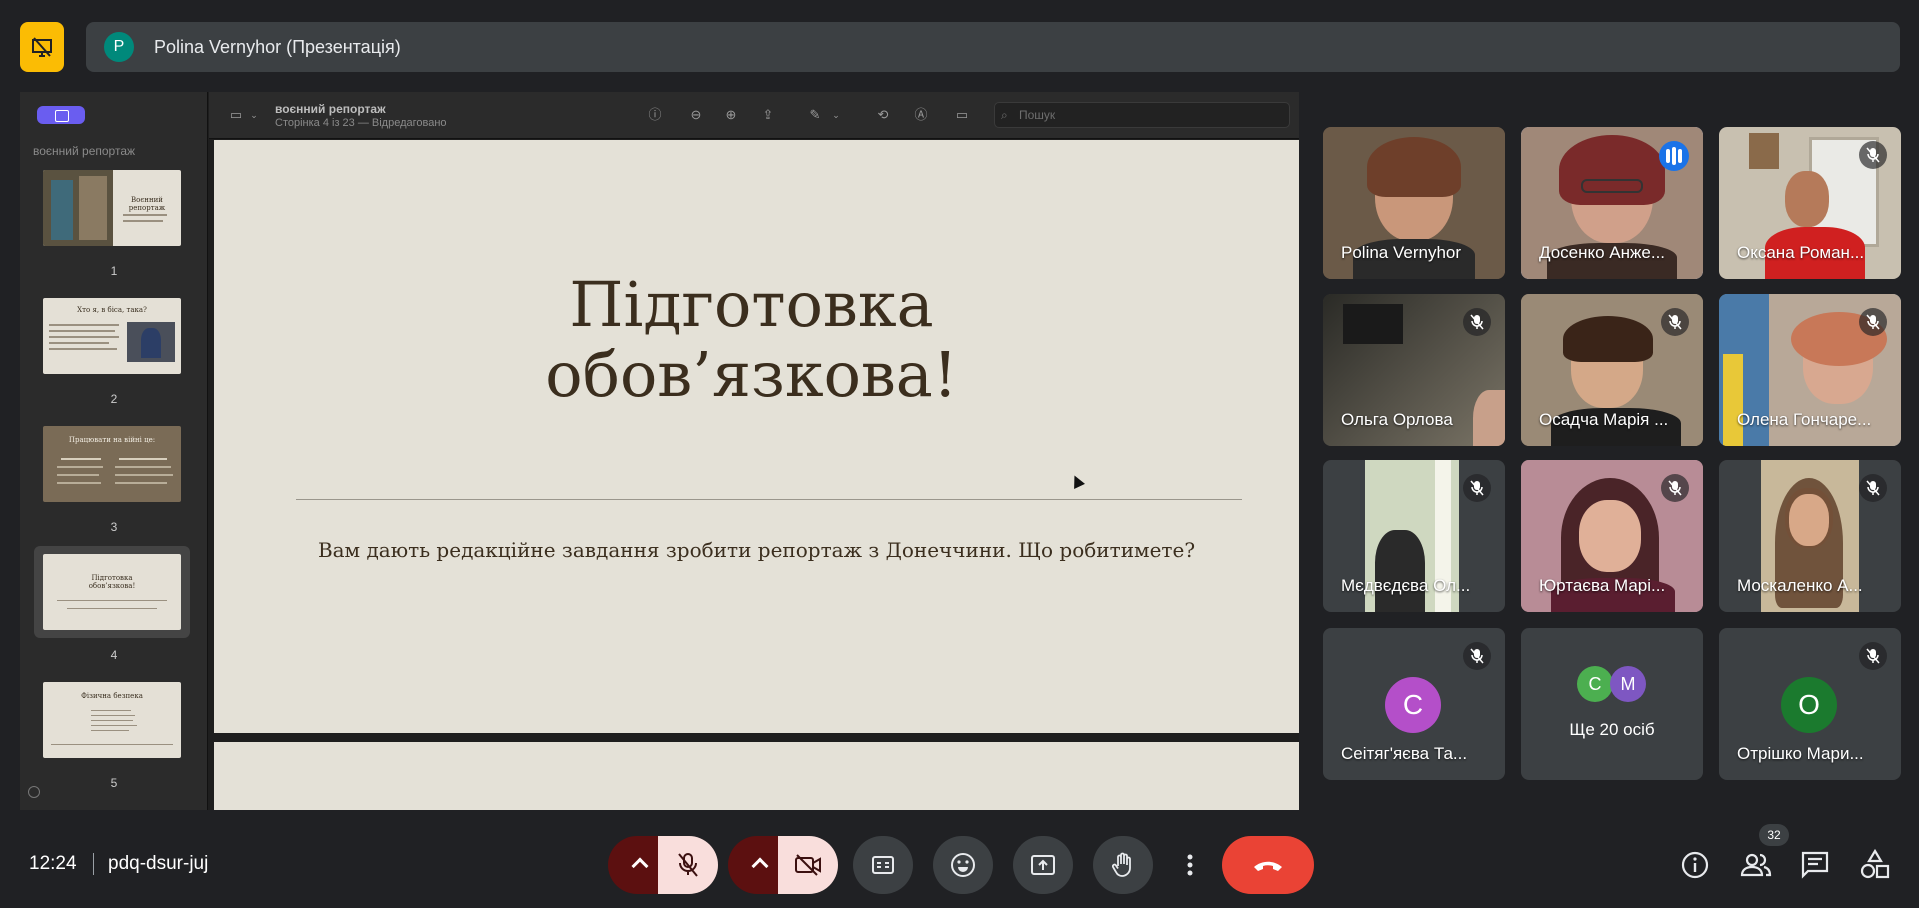 This screenshot has width=1919, height=908. What do you see at coordinates (93, 864) in the screenshot?
I see `divider` at bounding box center [93, 864].